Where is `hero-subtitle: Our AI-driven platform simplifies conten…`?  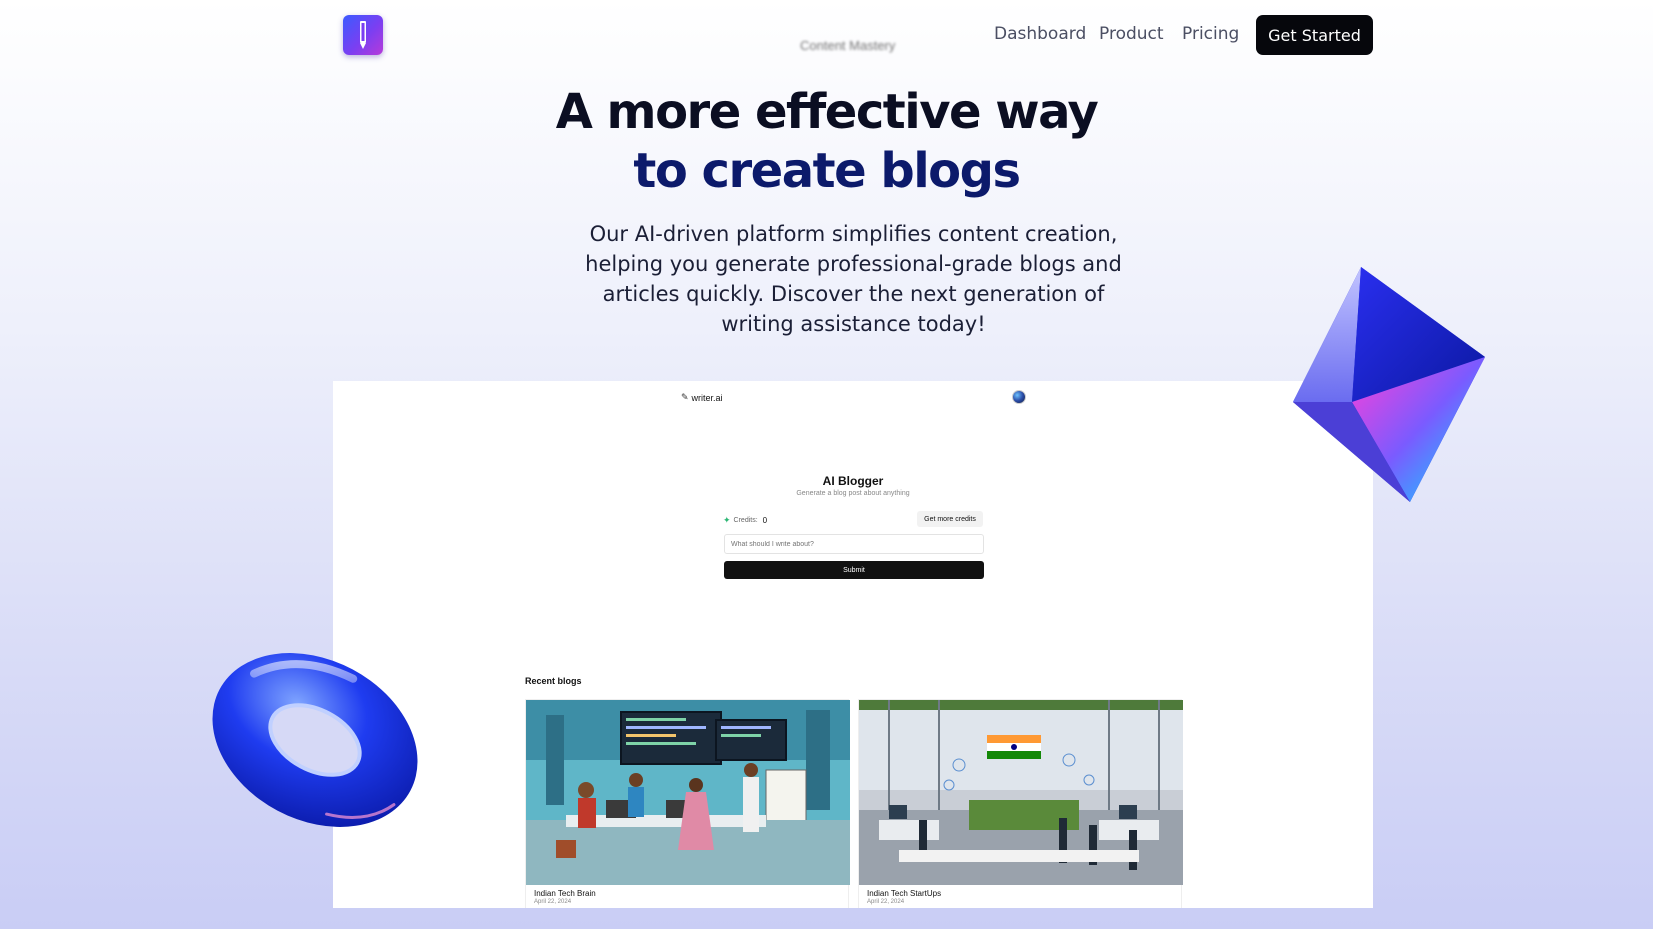 hero-subtitle: Our AI-driven platform simplifies conten… is located at coordinates (853, 279).